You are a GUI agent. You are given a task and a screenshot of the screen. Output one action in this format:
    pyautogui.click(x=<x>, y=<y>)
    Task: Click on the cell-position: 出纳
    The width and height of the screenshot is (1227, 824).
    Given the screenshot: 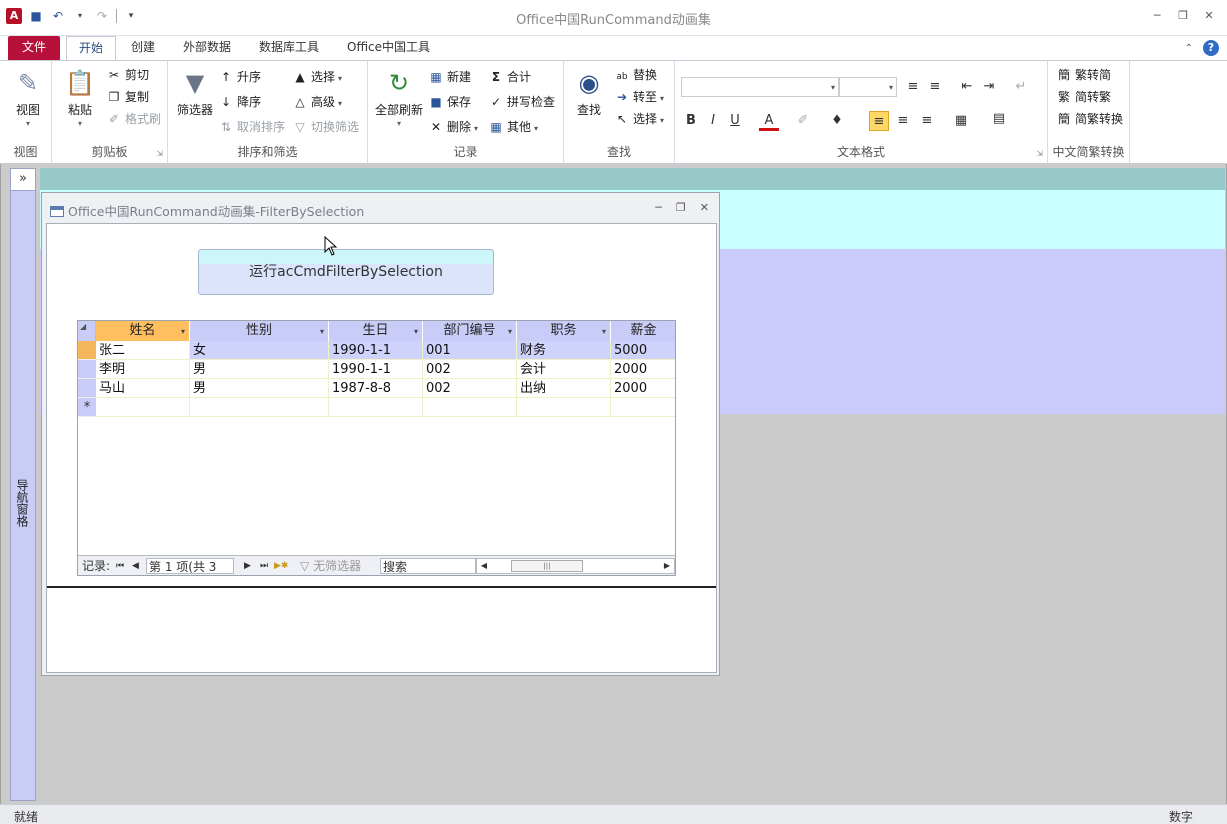 What is the action you would take?
    pyautogui.click(x=564, y=388)
    